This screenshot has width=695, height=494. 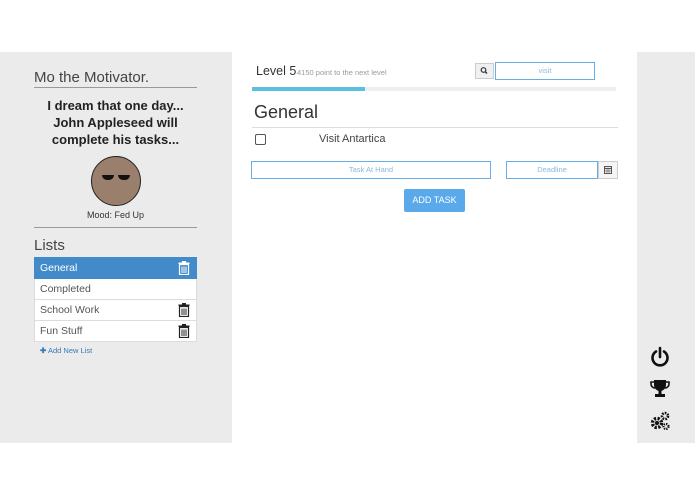 I want to click on list-item-label: Fun Stuff, so click(x=61, y=331).